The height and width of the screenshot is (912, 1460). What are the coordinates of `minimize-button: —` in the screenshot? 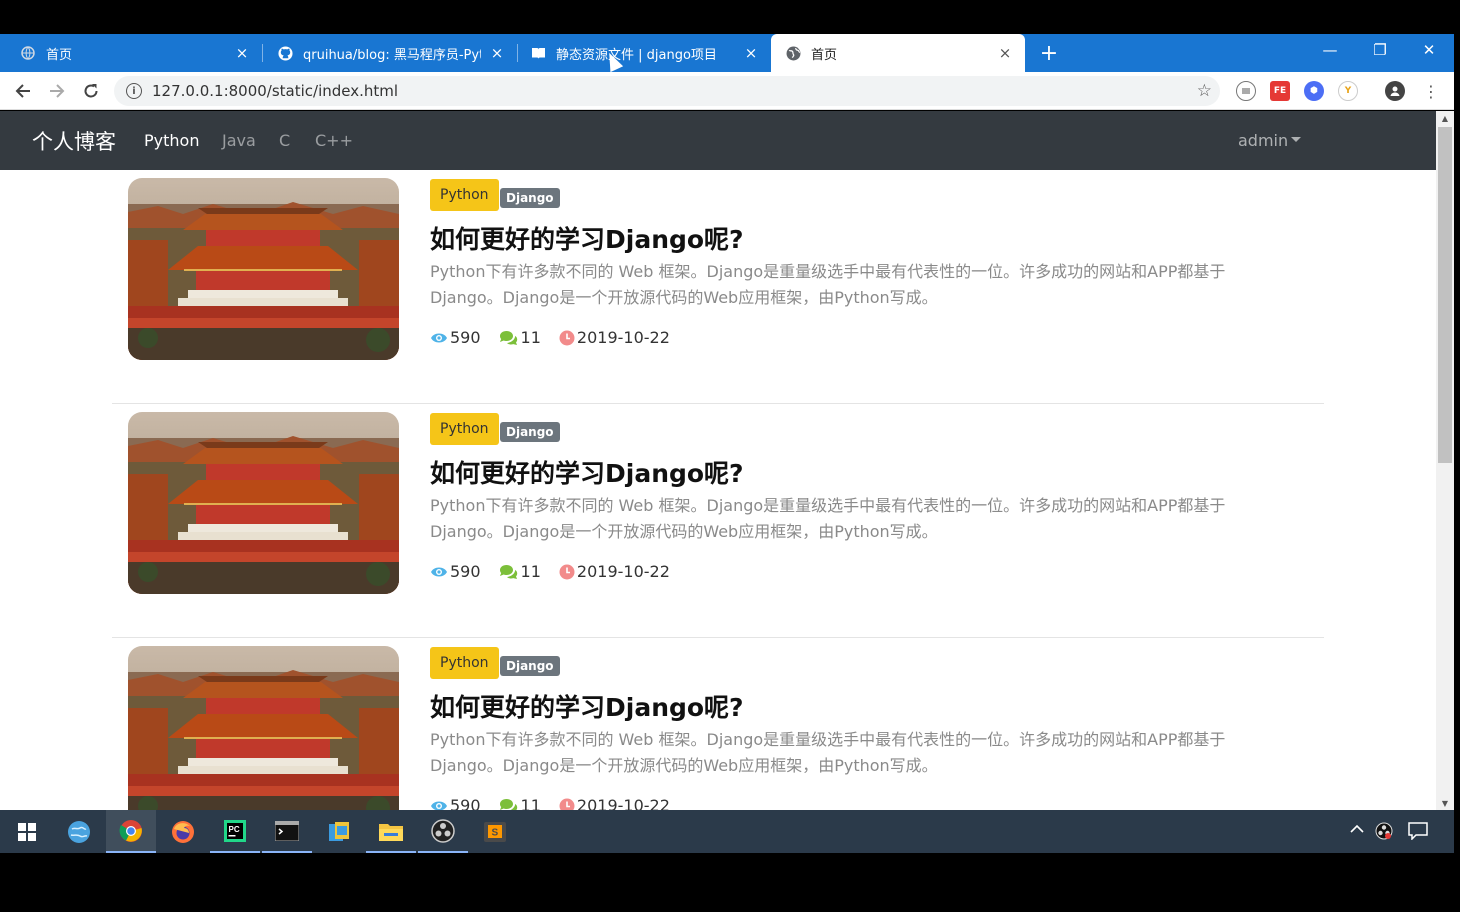 It's located at (1330, 50).